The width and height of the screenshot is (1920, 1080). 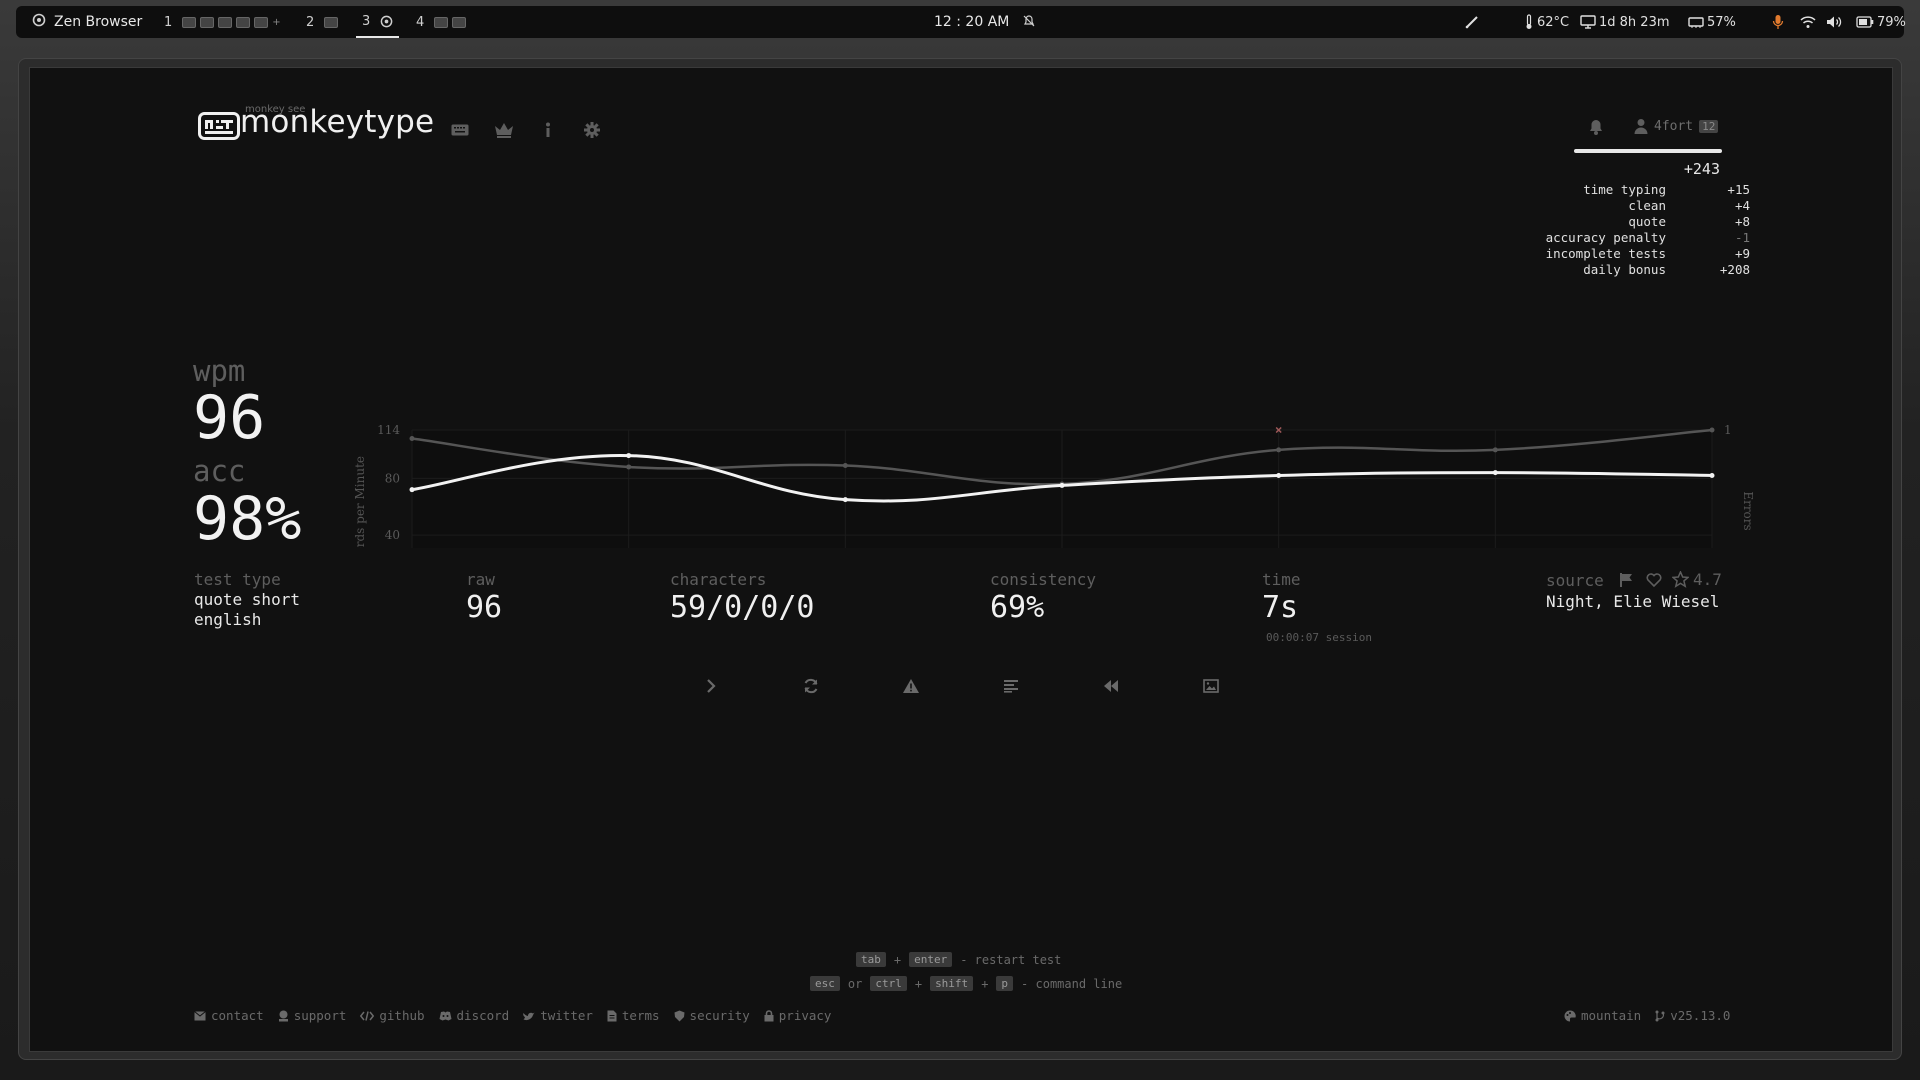 What do you see at coordinates (1835, 22) in the screenshot?
I see `volume-indicator` at bounding box center [1835, 22].